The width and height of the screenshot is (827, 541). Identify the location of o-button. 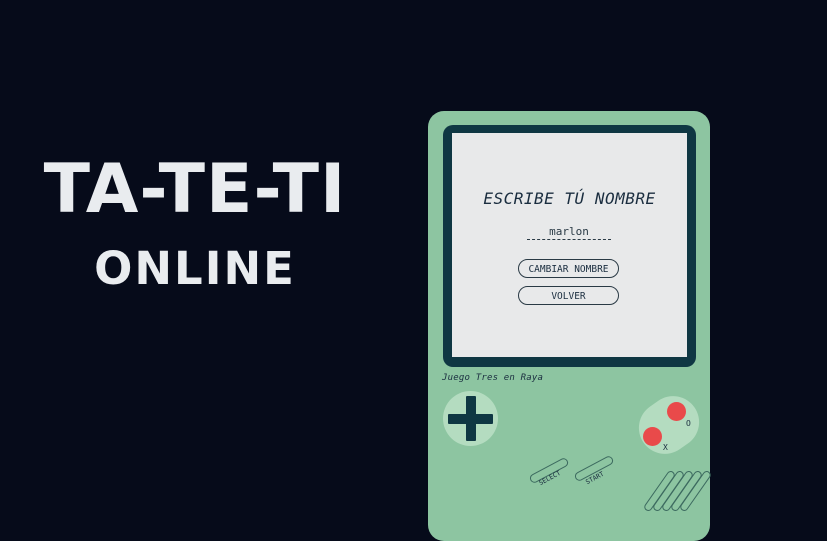
(676, 411).